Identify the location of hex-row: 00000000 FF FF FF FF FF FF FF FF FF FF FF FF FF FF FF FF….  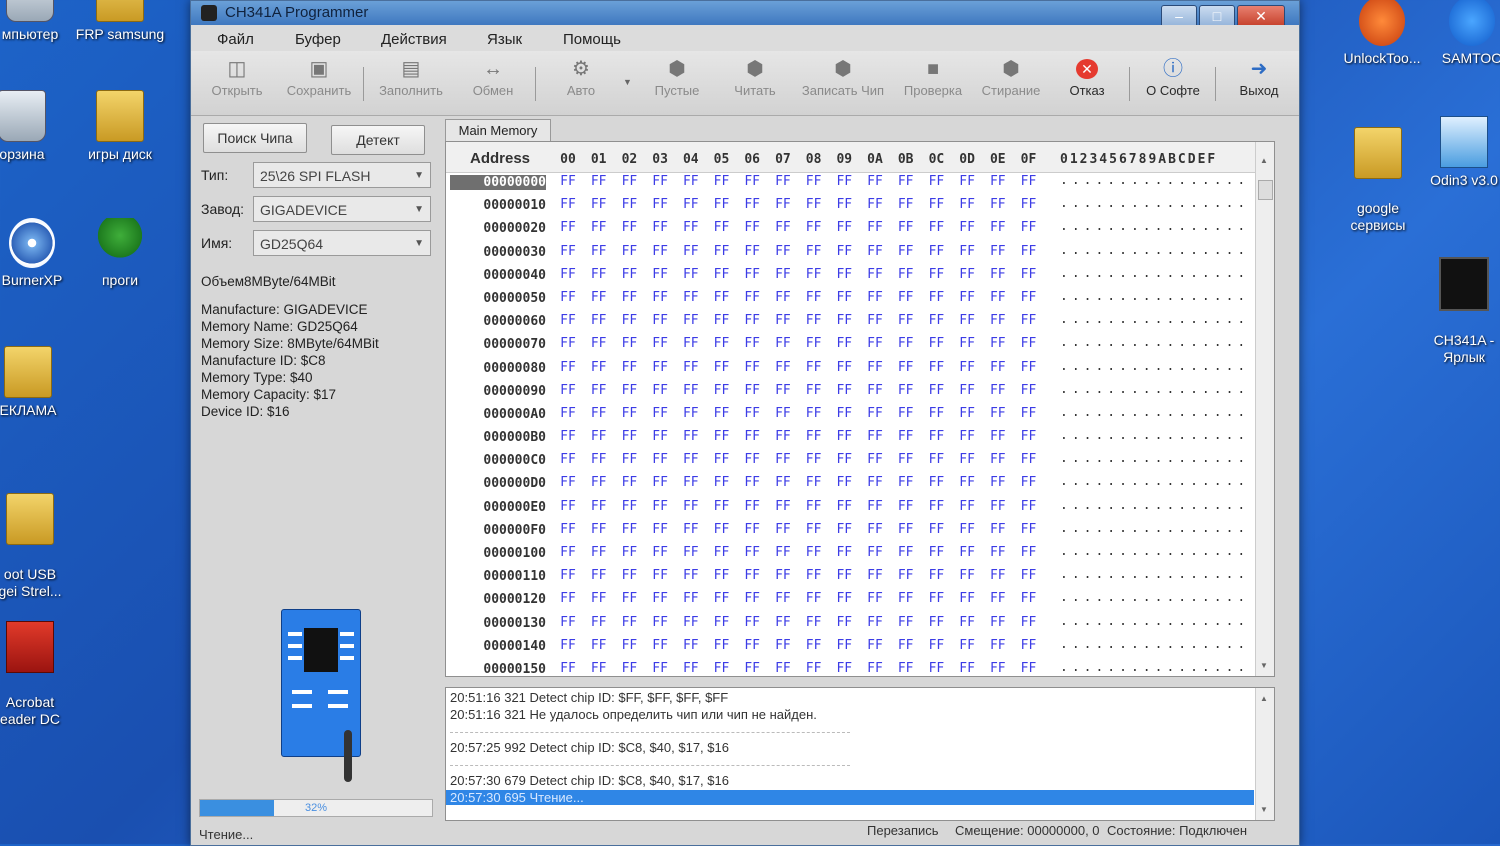
(851, 183).